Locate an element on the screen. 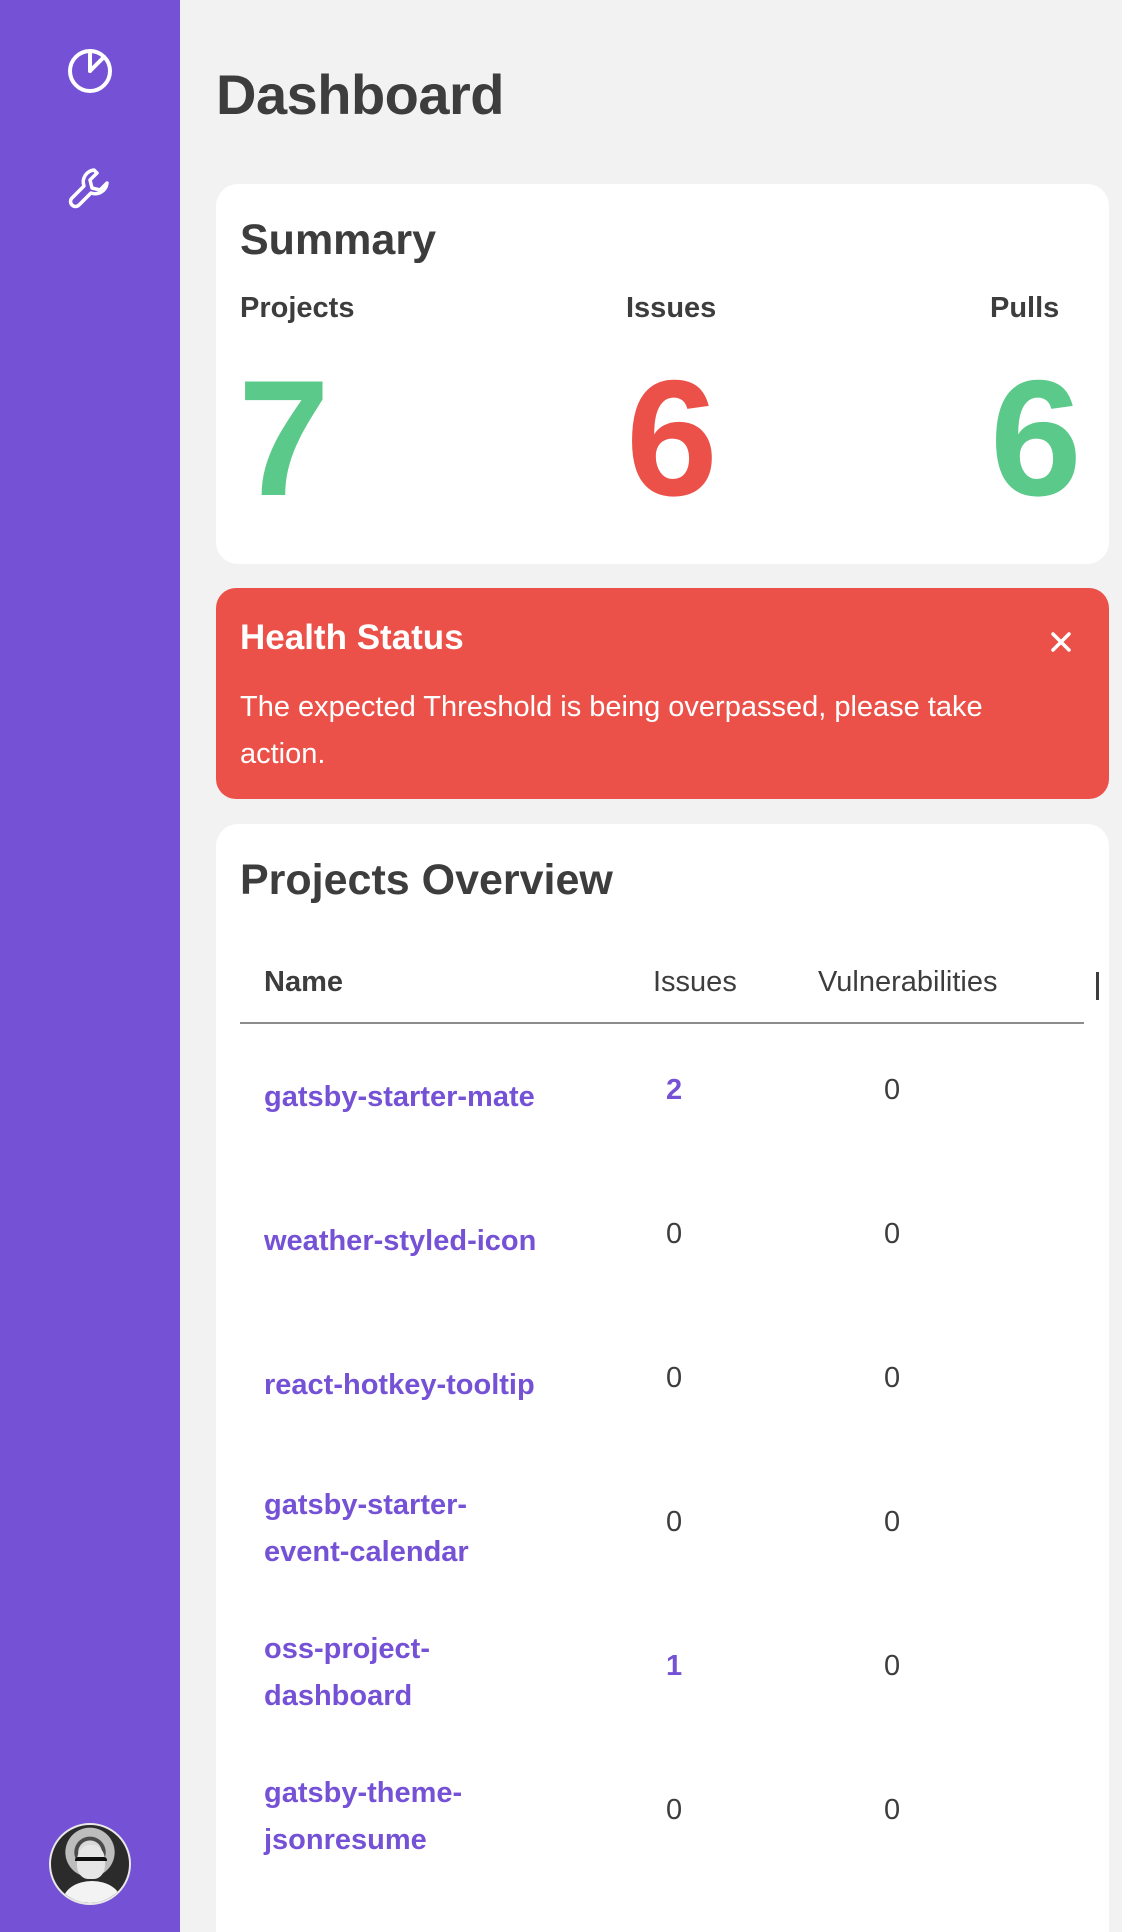 This screenshot has height=1932, width=1122. nav-settings-button is located at coordinates (90, 188).